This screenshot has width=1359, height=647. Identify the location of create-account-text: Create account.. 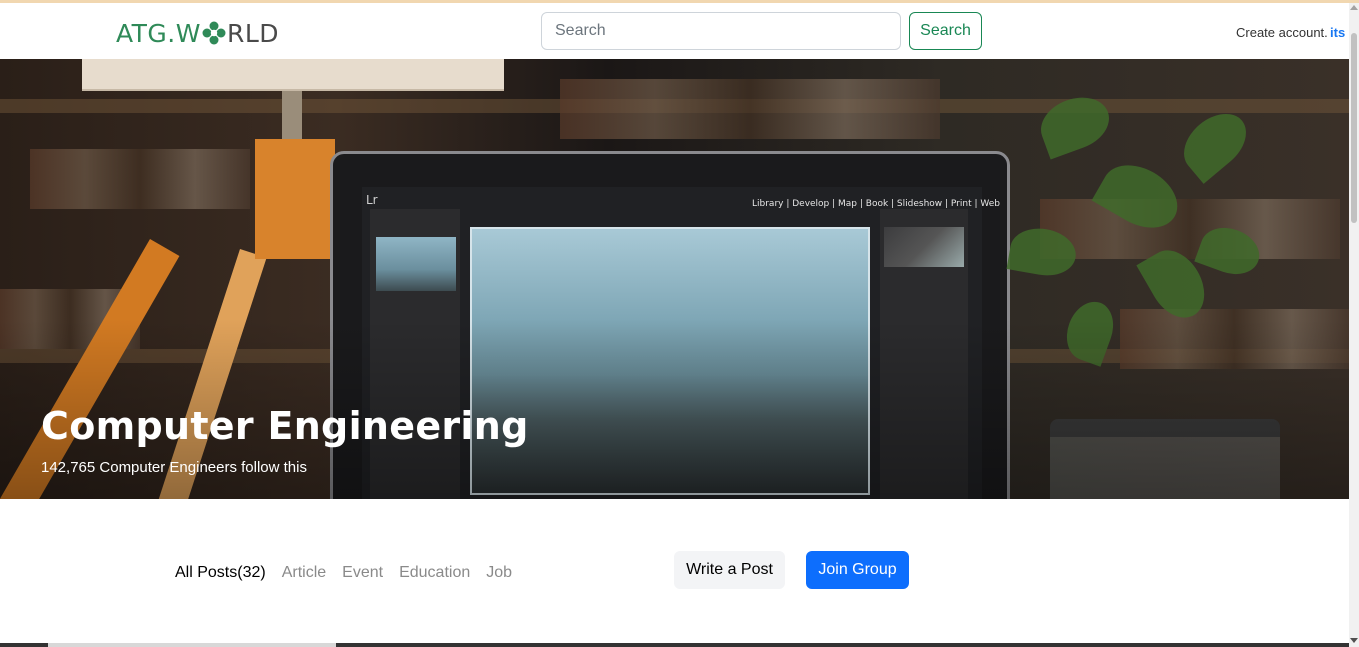
(1282, 32).